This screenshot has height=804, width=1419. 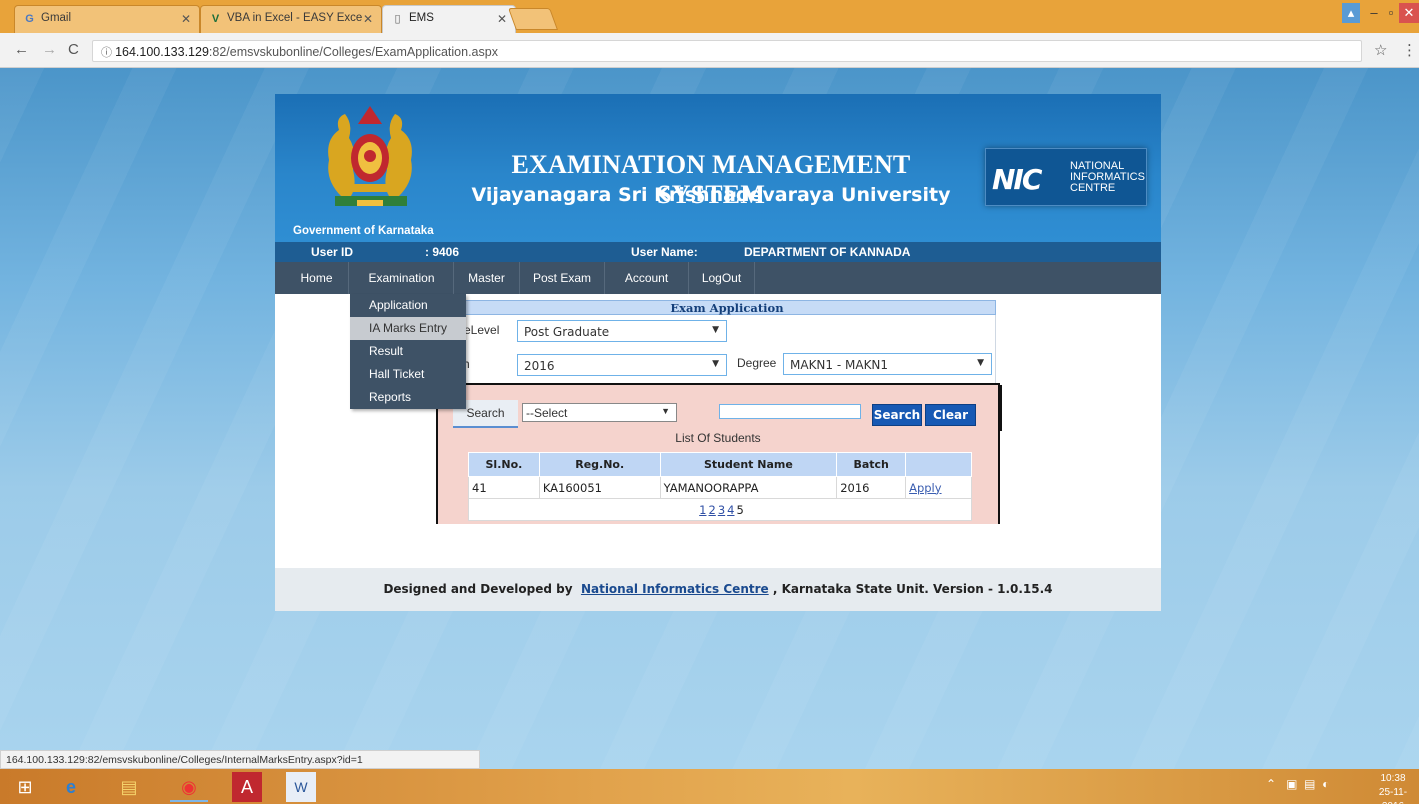 I want to click on search-input, so click(x=790, y=411).